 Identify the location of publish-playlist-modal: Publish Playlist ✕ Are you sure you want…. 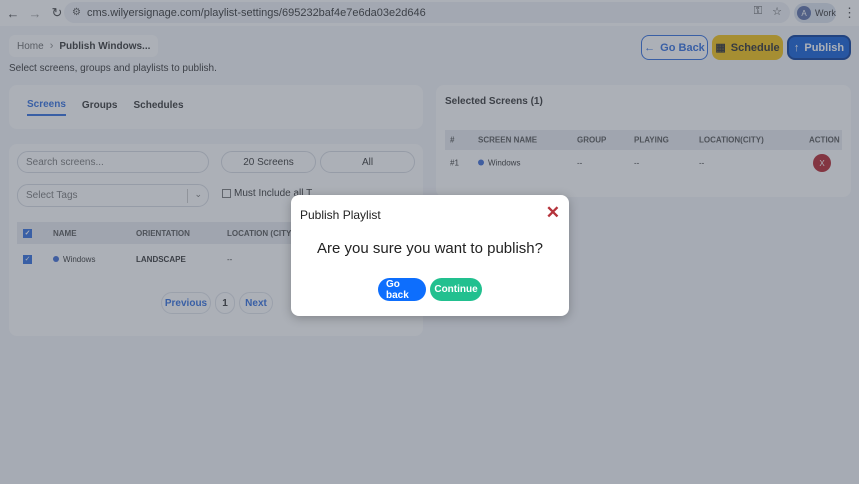
(430, 255).